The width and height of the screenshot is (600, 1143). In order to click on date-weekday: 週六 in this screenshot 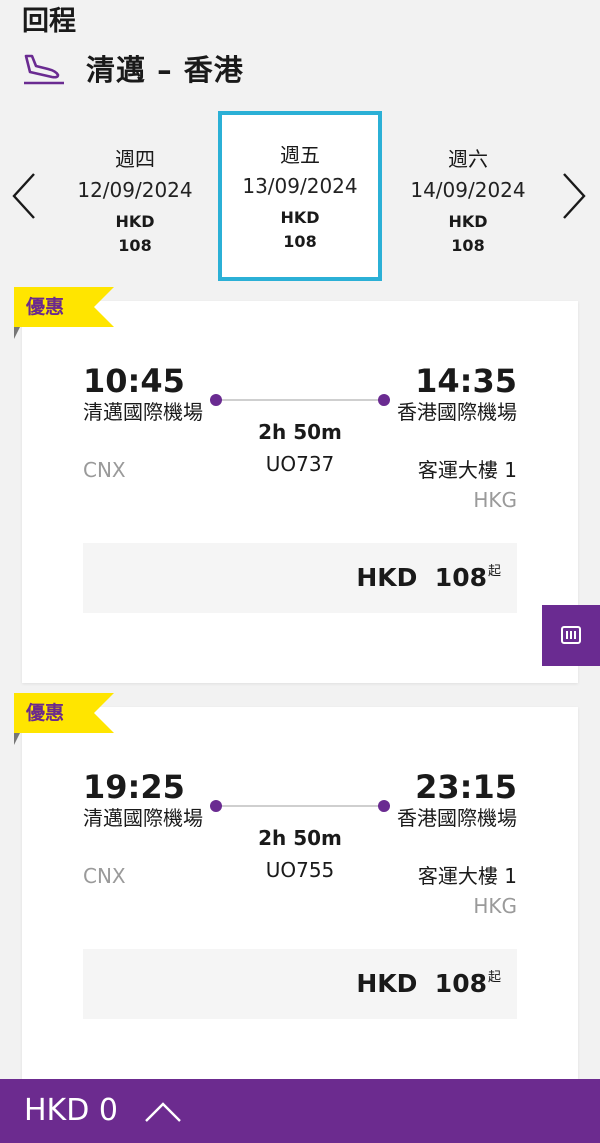, I will do `click(468, 159)`.